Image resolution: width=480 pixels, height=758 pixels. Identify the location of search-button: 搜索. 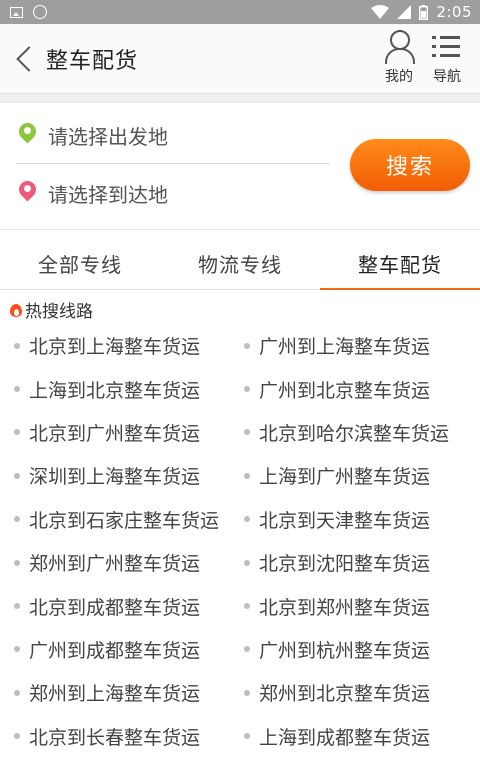
(410, 165).